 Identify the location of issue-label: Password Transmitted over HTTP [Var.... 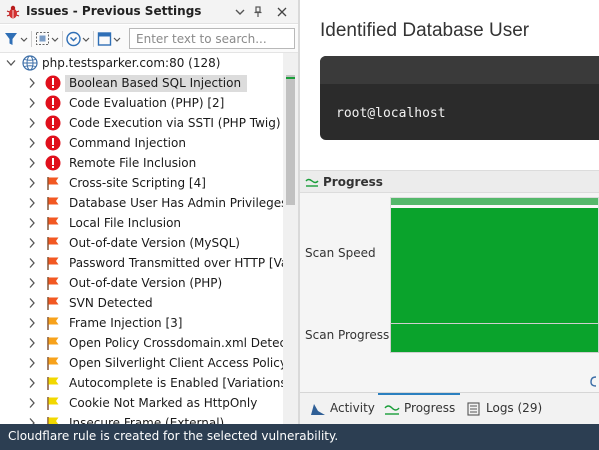
(176, 263).